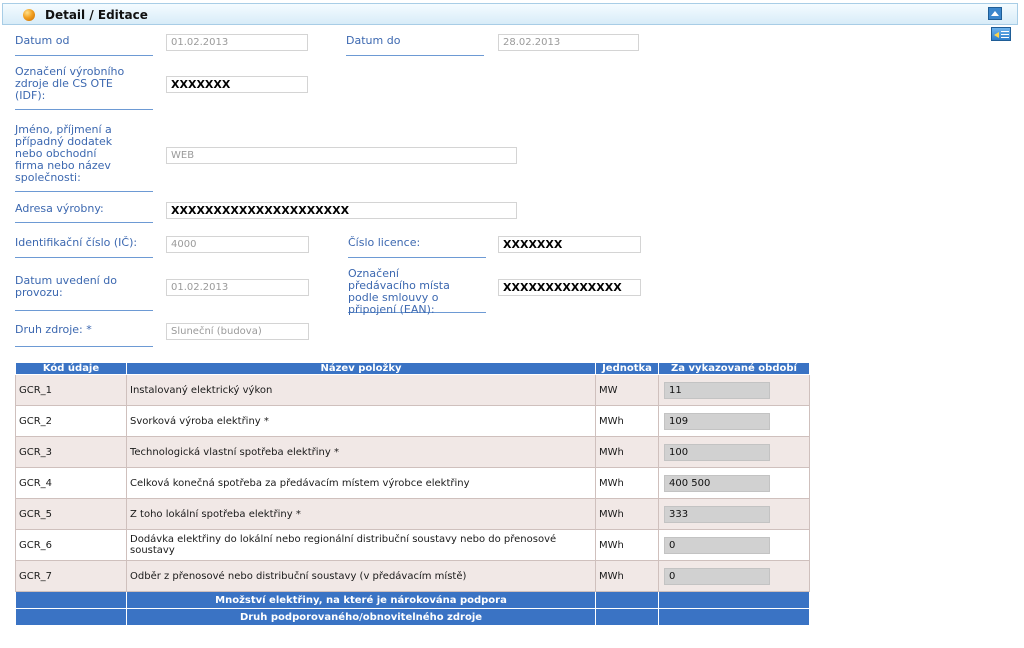  What do you see at coordinates (341, 155) in the screenshot?
I see `jmeno-field: WEB` at bounding box center [341, 155].